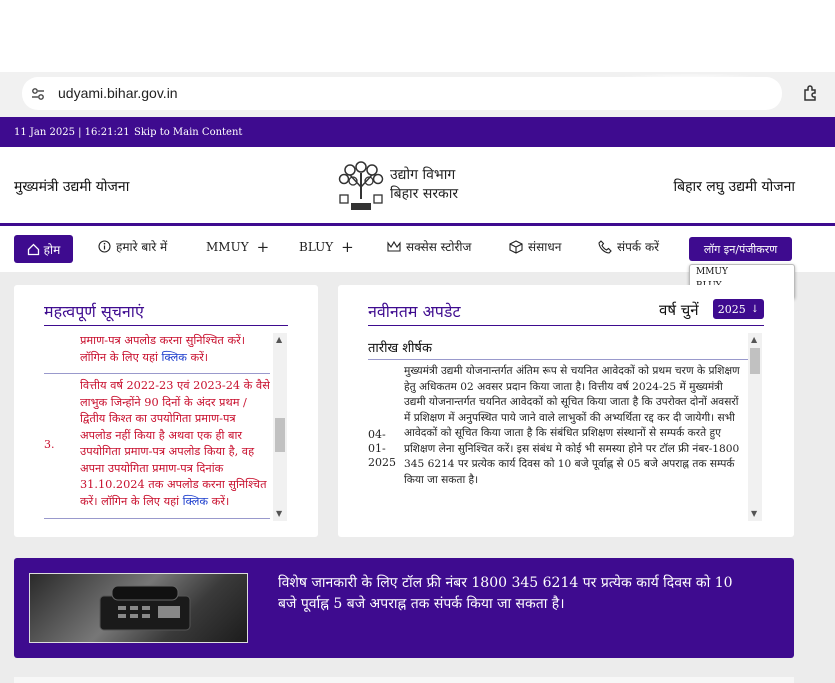  Describe the element at coordinates (605, 246) in the screenshot. I see `phone-icon` at that location.